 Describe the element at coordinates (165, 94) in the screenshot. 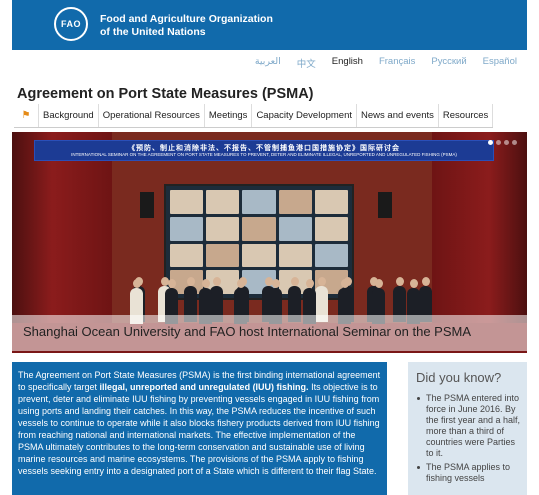

I see `page-title: Agreement on Port State Measures (PSMA)` at that location.